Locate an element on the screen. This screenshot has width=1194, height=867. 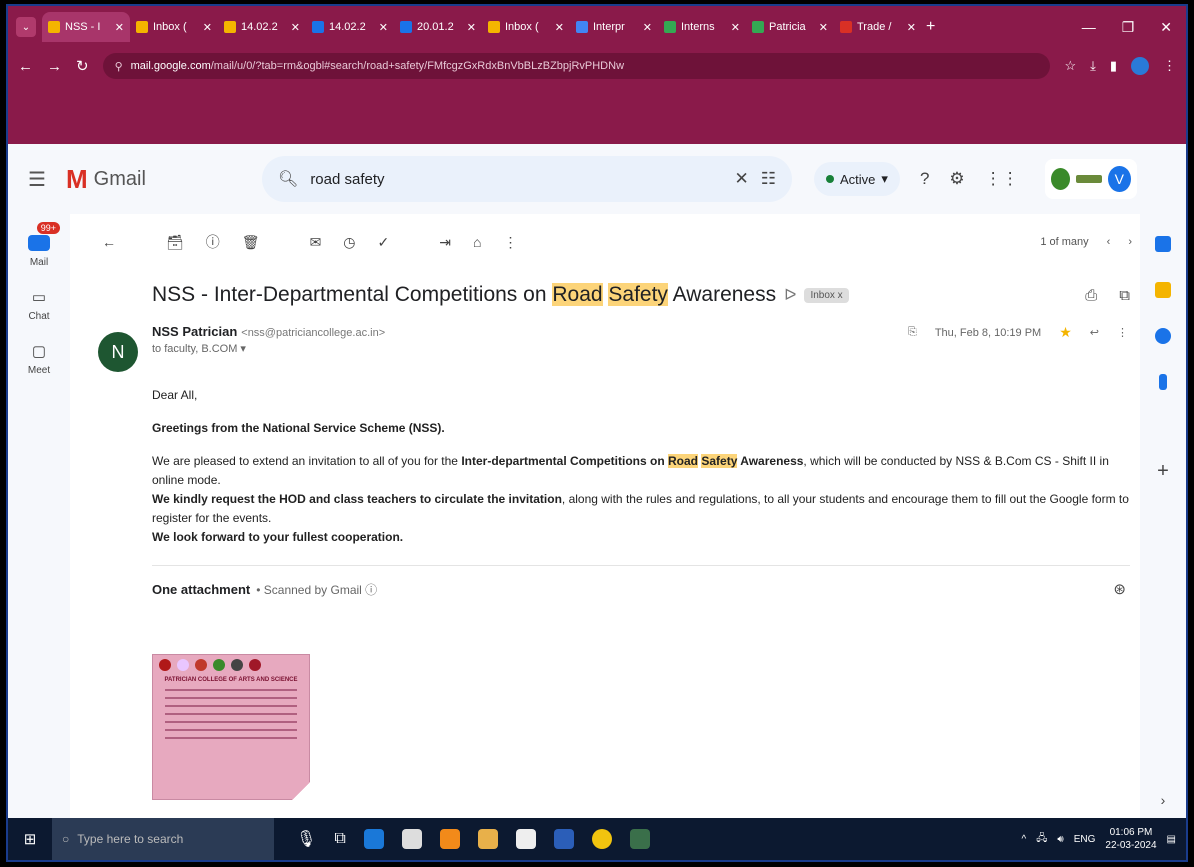
chrome-profile-icon is located at coordinates (639, 839).